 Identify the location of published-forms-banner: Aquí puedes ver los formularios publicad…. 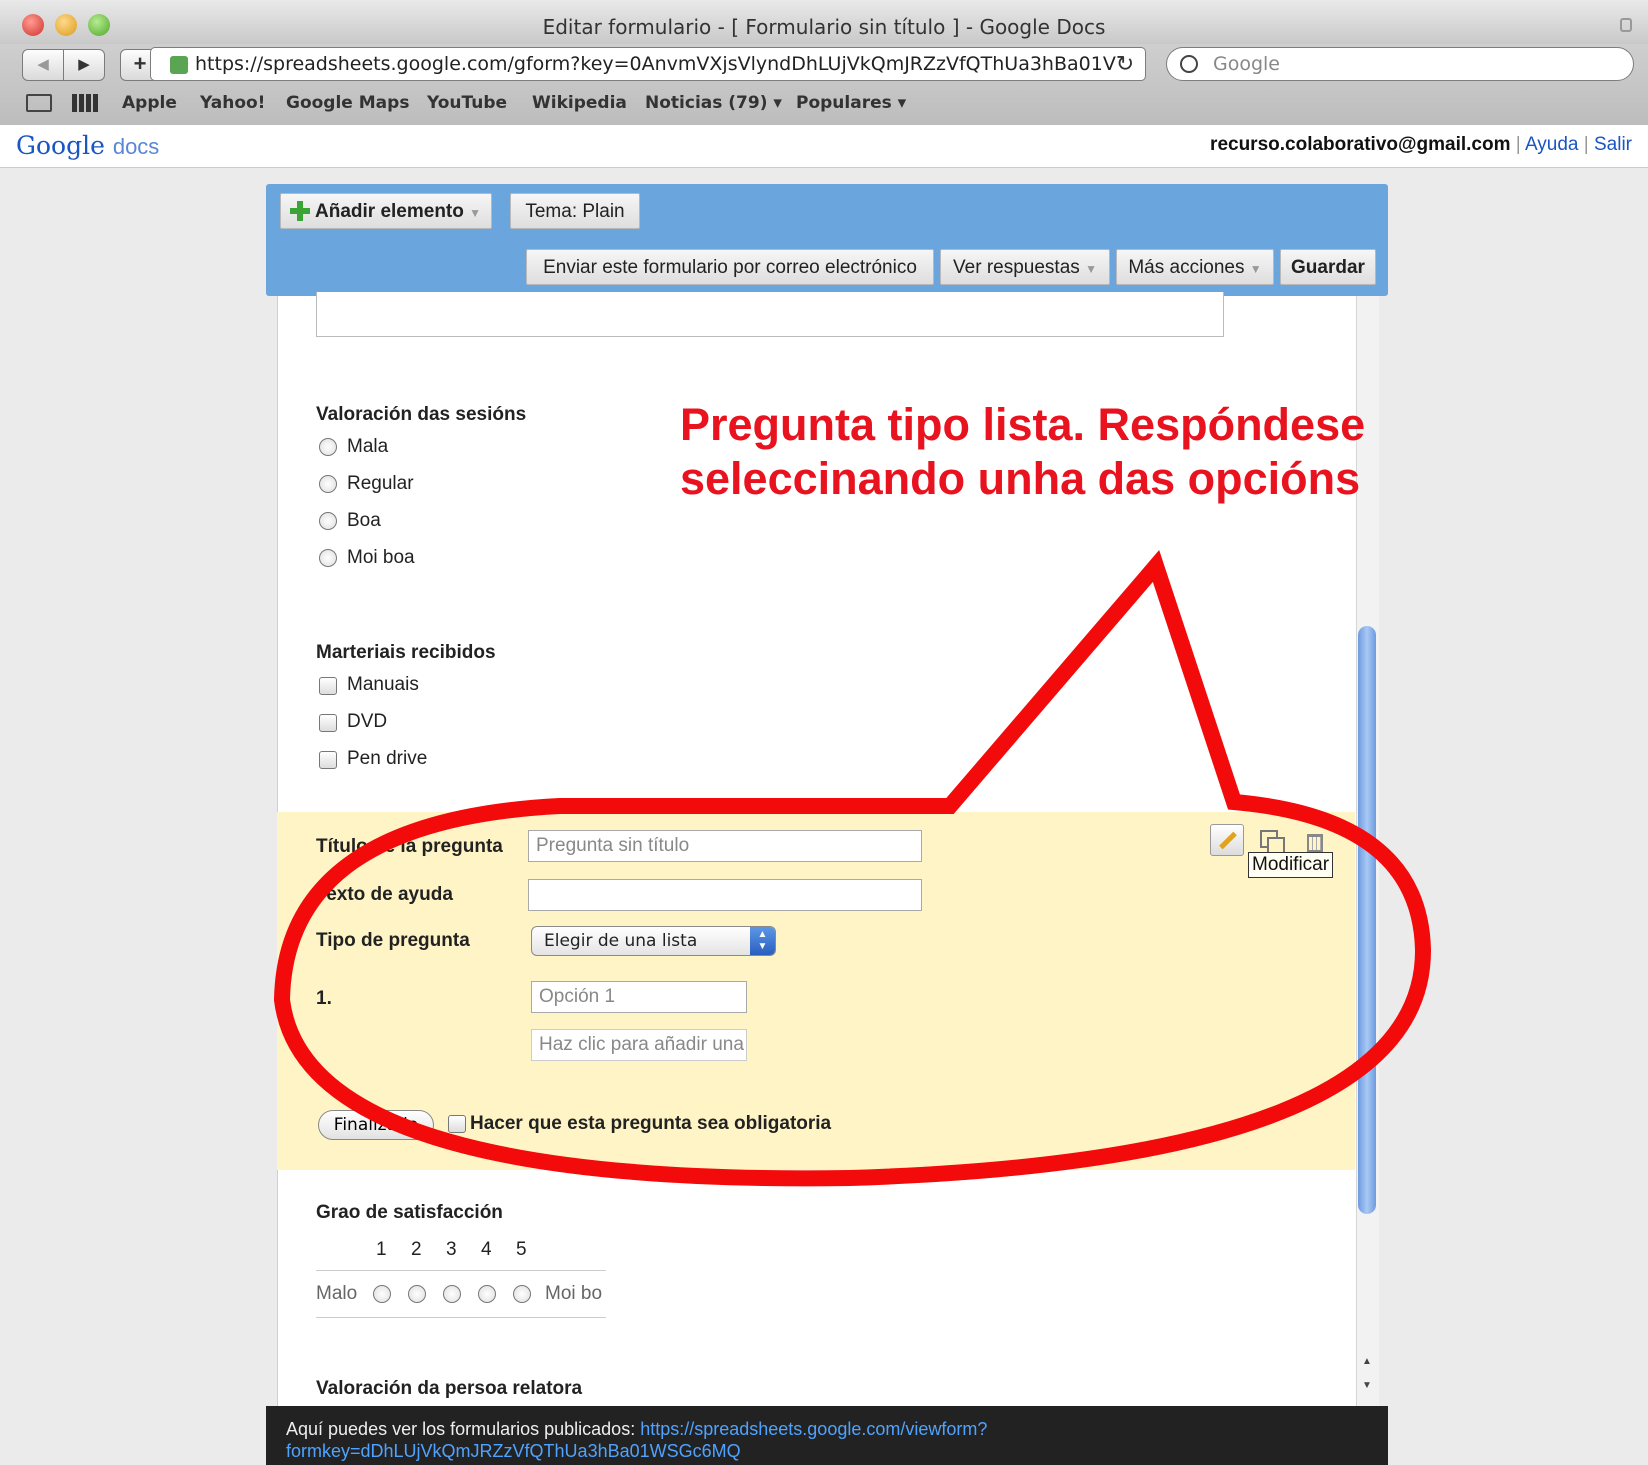
(827, 1435).